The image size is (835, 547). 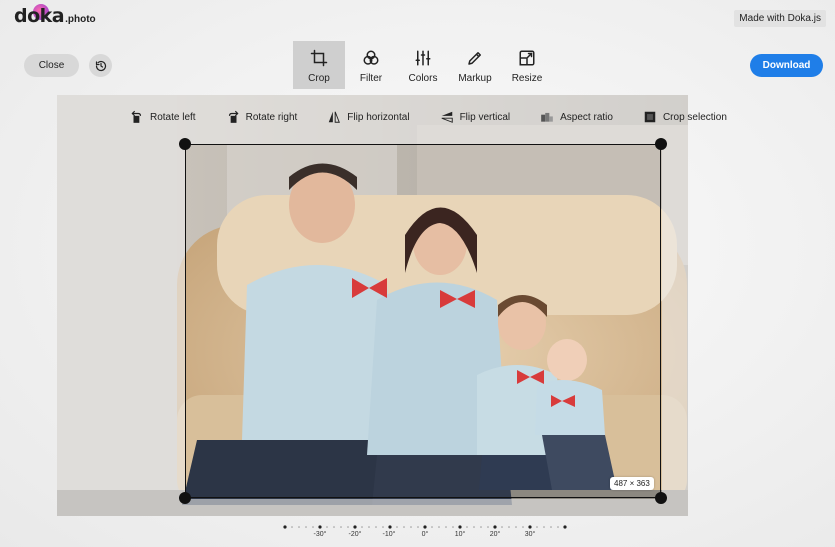 What do you see at coordinates (371, 57) in the screenshot?
I see `filter-icon` at bounding box center [371, 57].